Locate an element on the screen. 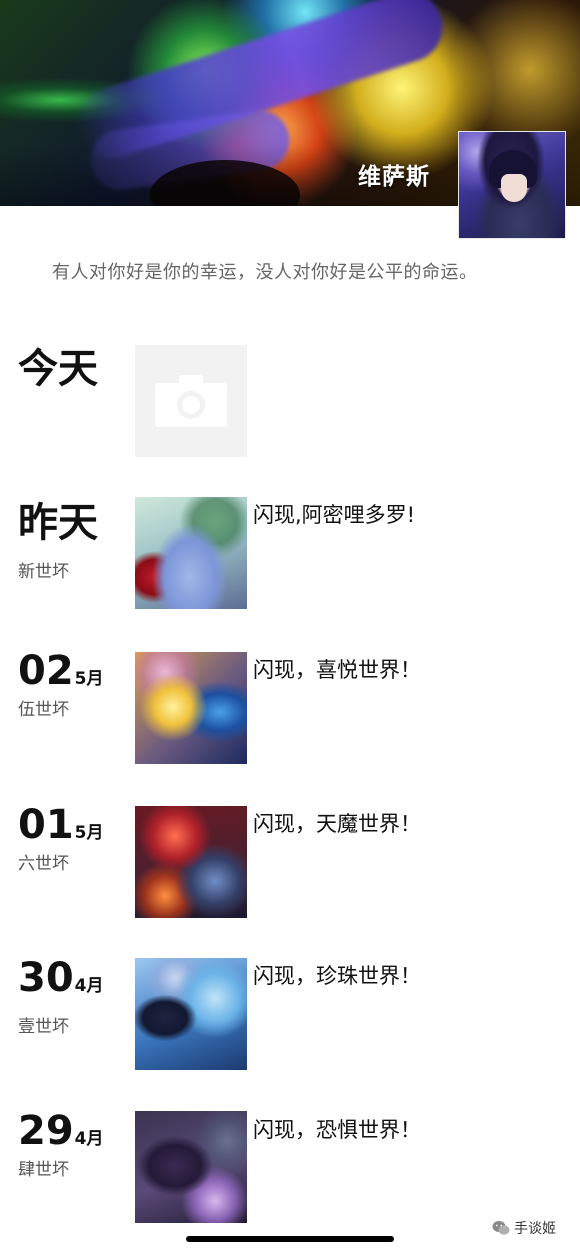 Image resolution: width=580 pixels, height=1255 pixels. new-post-button is located at coordinates (191, 401).